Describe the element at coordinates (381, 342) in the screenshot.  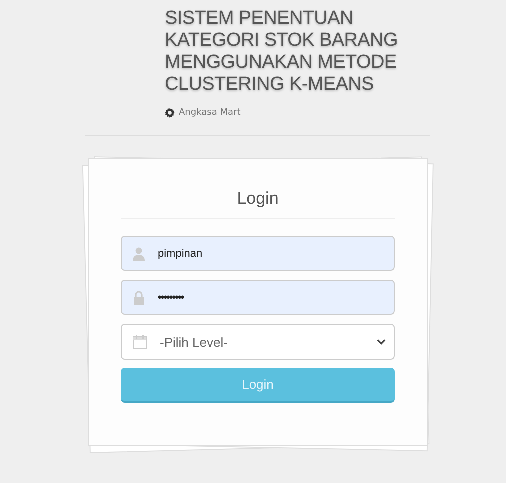
I see `caret-icon` at that location.